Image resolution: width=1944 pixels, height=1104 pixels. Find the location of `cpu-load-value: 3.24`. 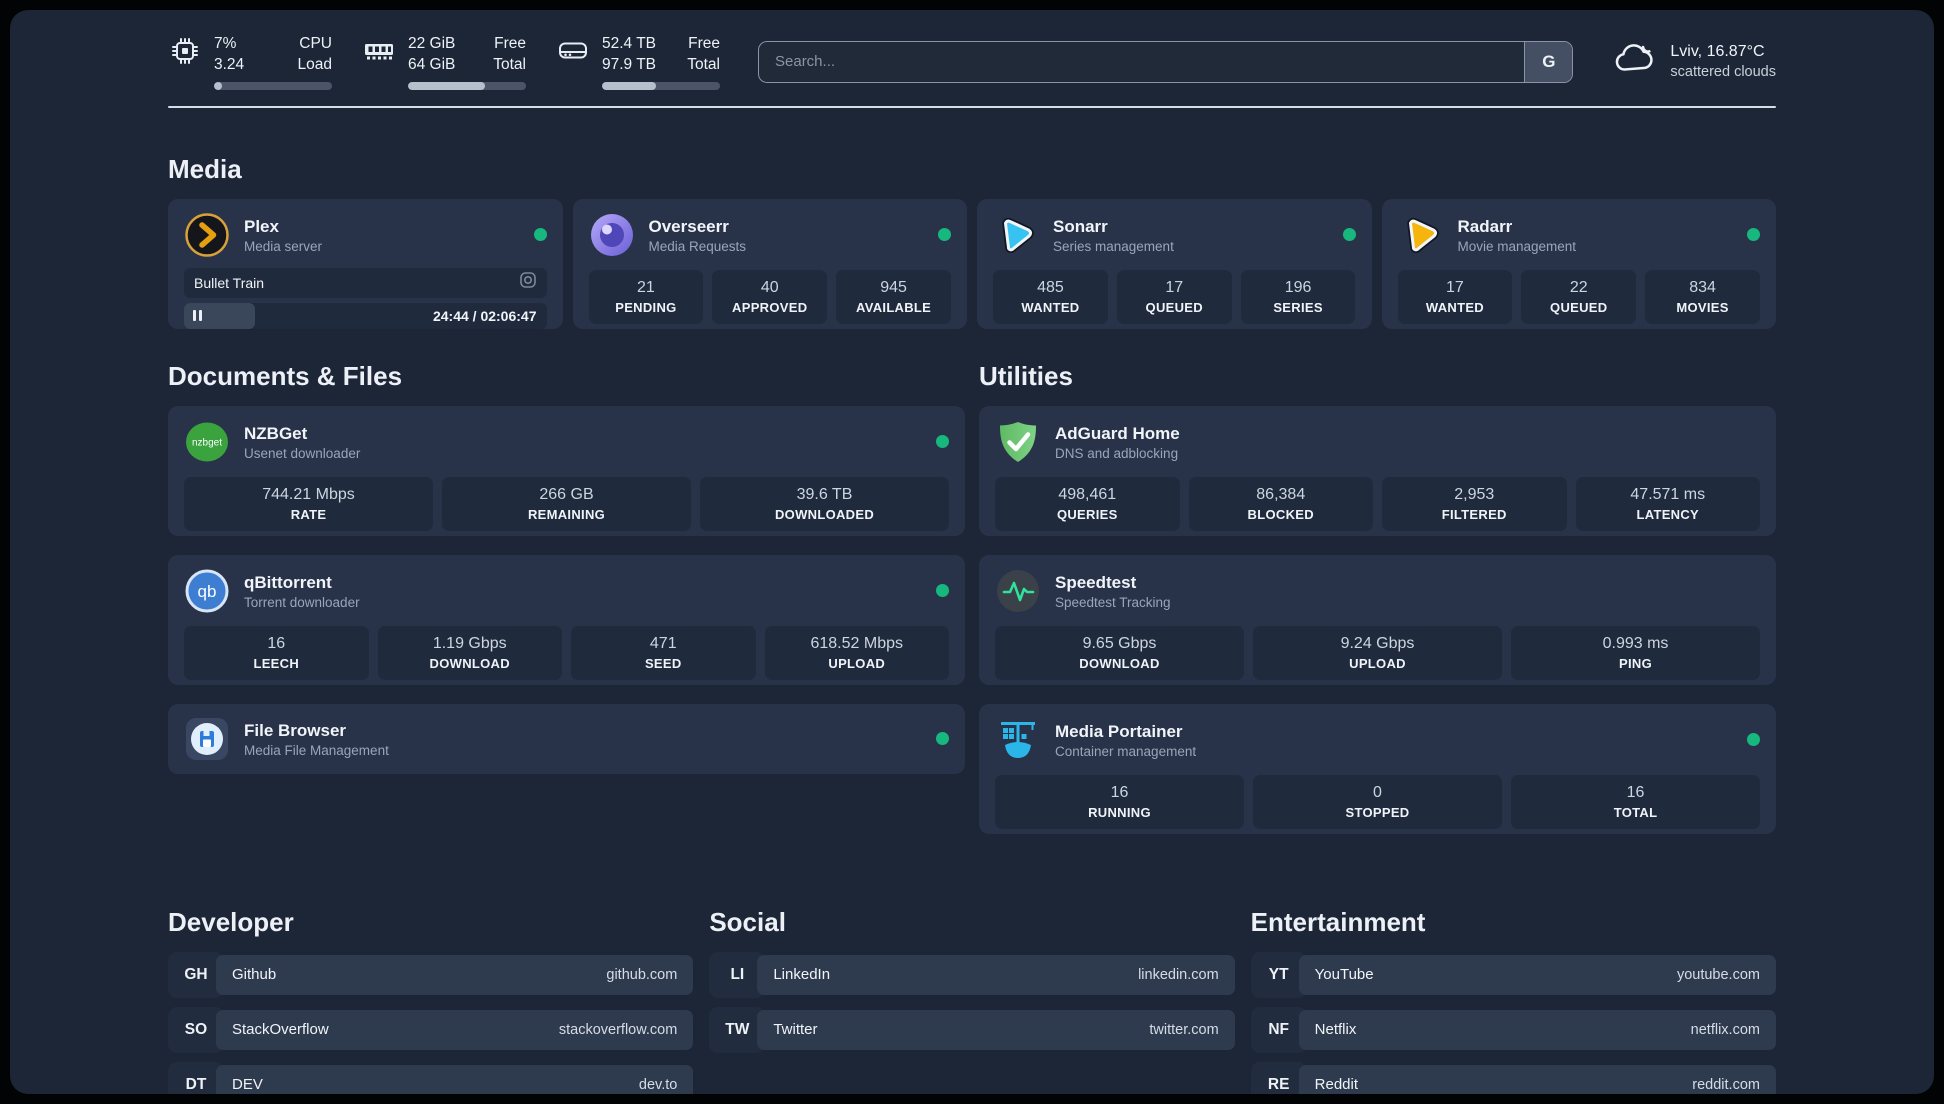

cpu-load-value: 3.24 is located at coordinates (229, 64).